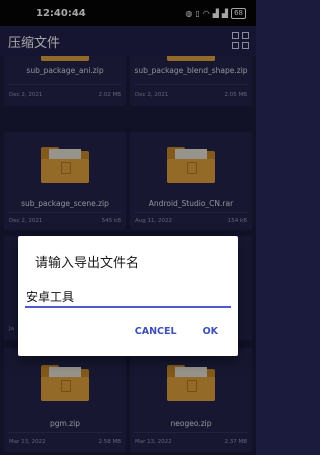 This screenshot has width=320, height=455. I want to click on filename-input, so click(128, 297).